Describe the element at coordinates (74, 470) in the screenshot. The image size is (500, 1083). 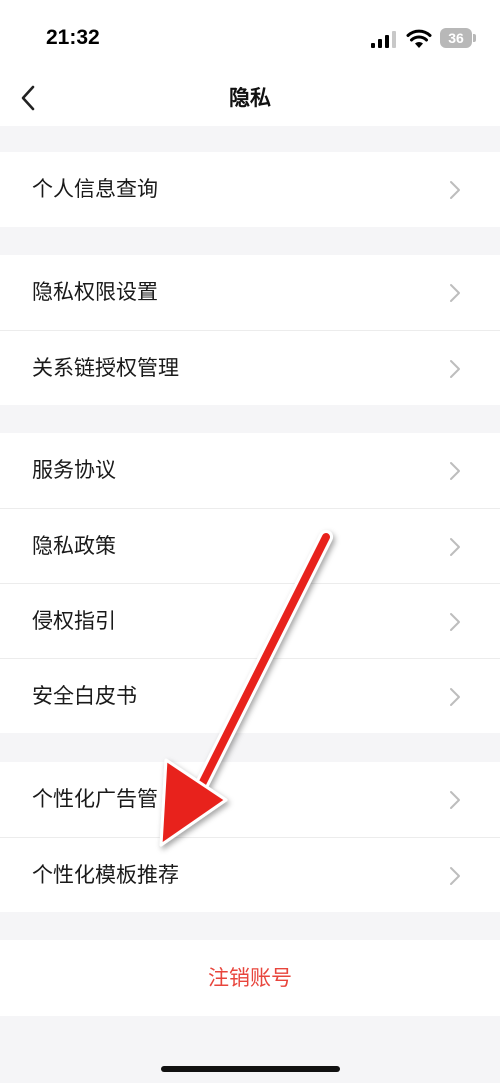
I see `menu-item-label: 服务协议` at that location.